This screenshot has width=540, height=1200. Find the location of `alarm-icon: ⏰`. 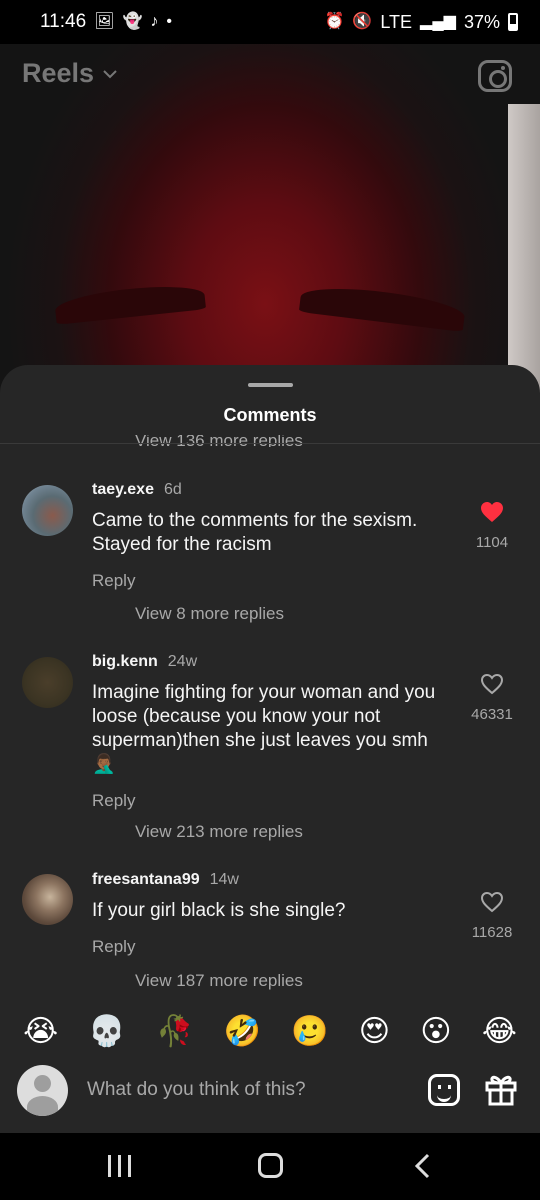

alarm-icon: ⏰ is located at coordinates (334, 21).